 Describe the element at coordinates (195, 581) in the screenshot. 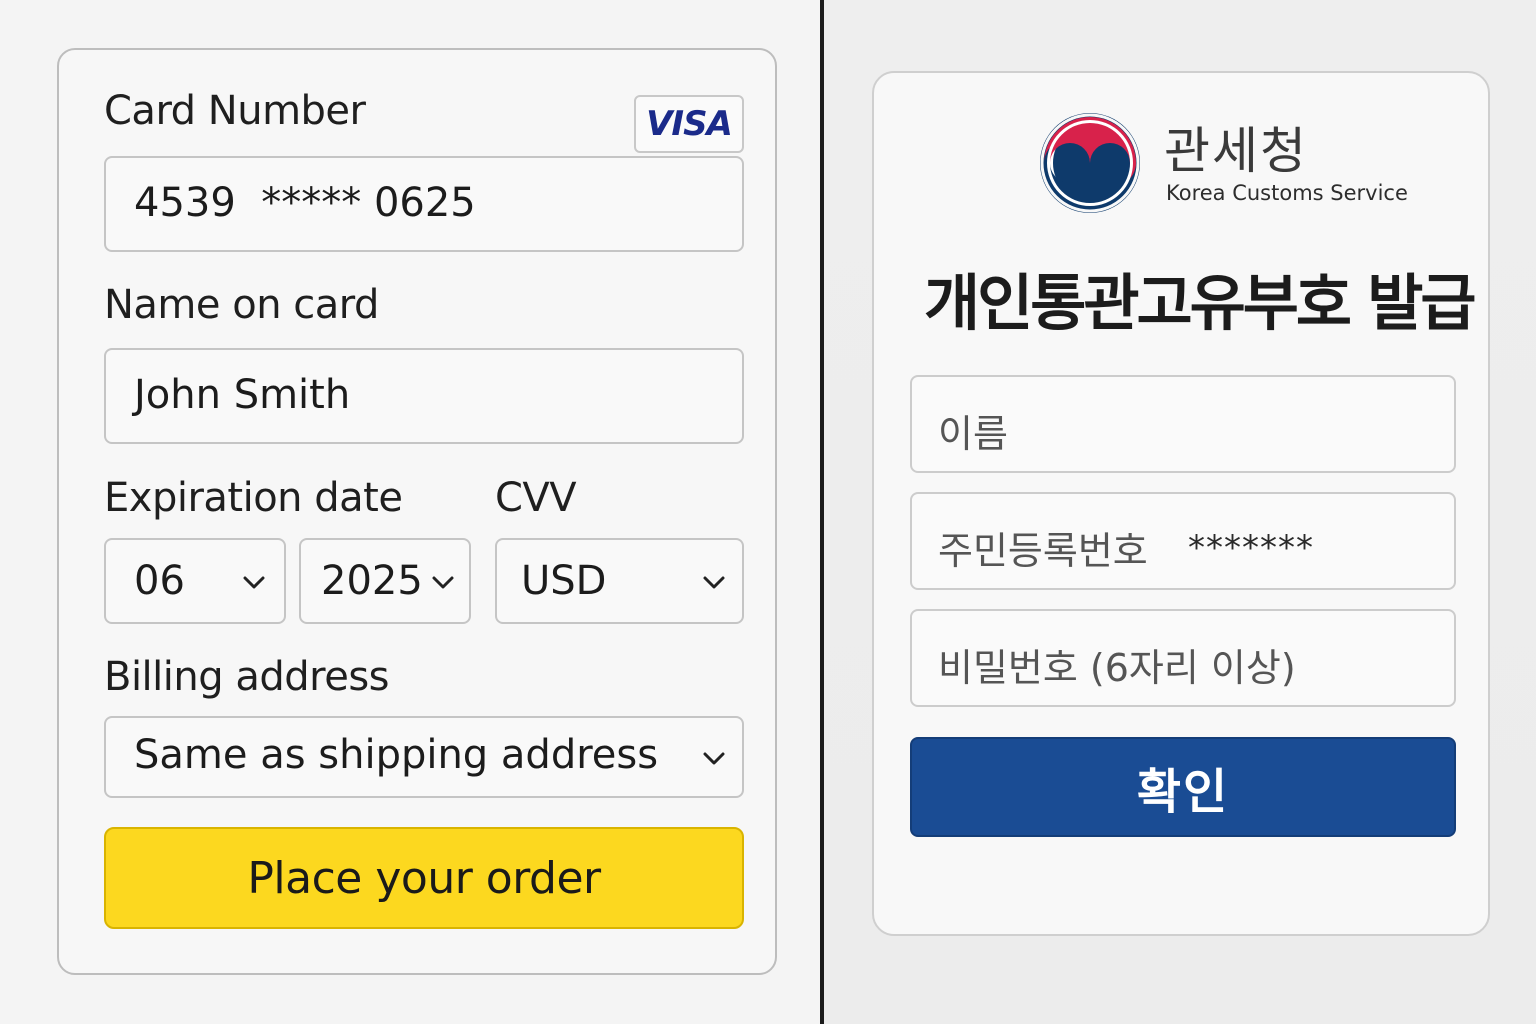

I see `exp-month-select: 06` at that location.